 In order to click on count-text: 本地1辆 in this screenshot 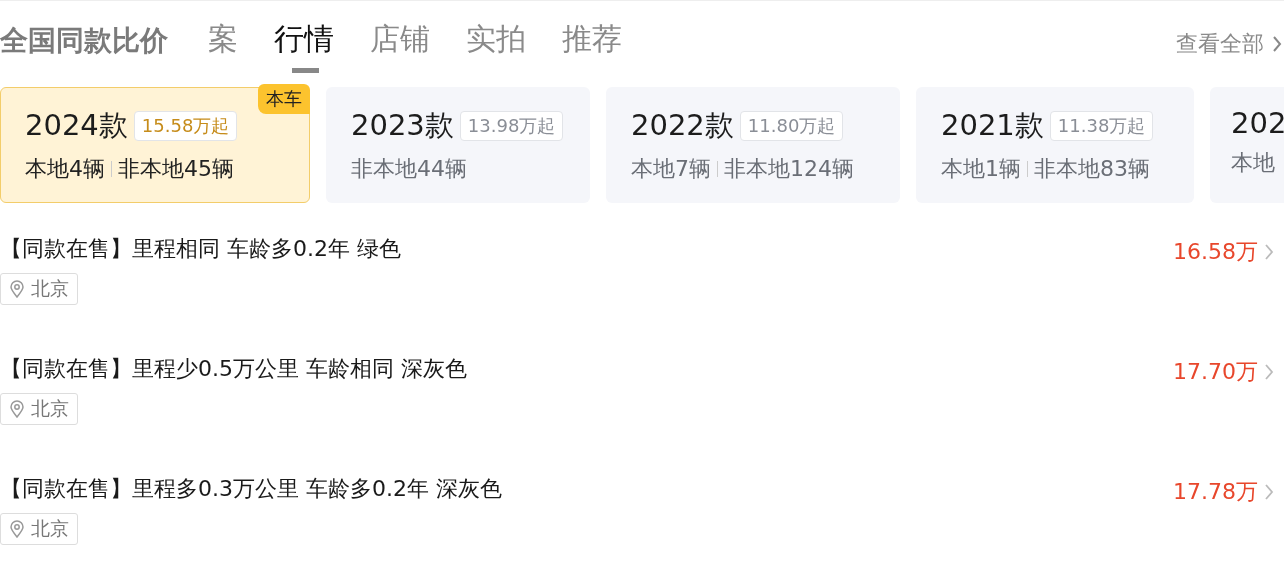, I will do `click(981, 169)`.